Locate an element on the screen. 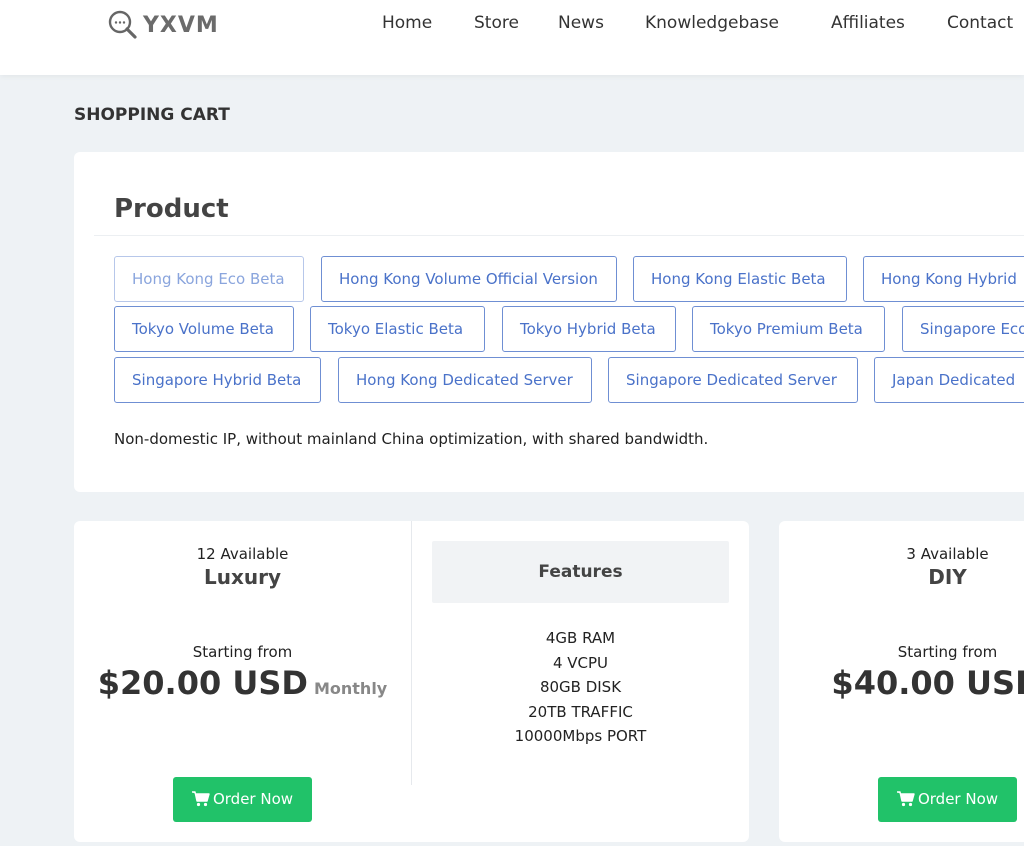 This screenshot has height=846, width=1024. feature-item: 10000Mbps PORT is located at coordinates (580, 736).